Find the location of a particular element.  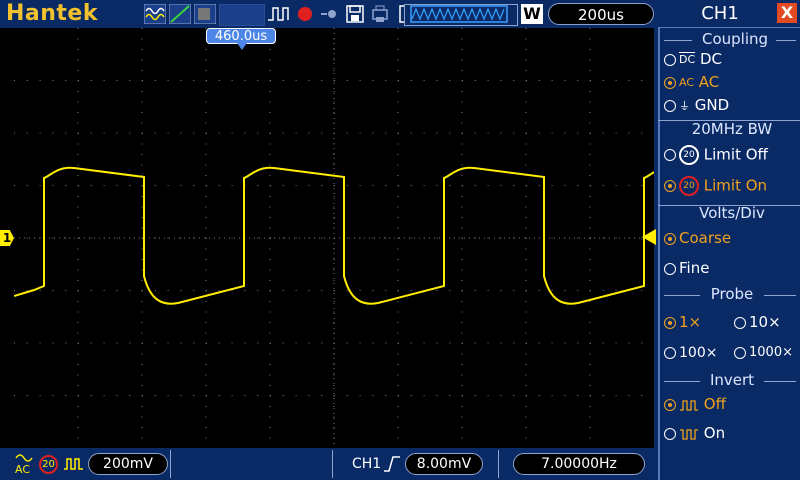

trigger-level-marker is located at coordinates (648, 237).